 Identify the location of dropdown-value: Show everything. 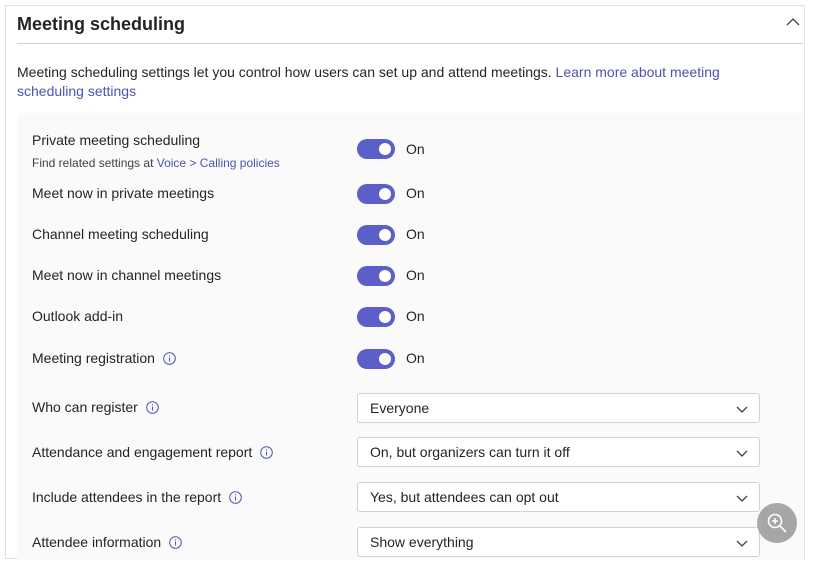
(422, 542).